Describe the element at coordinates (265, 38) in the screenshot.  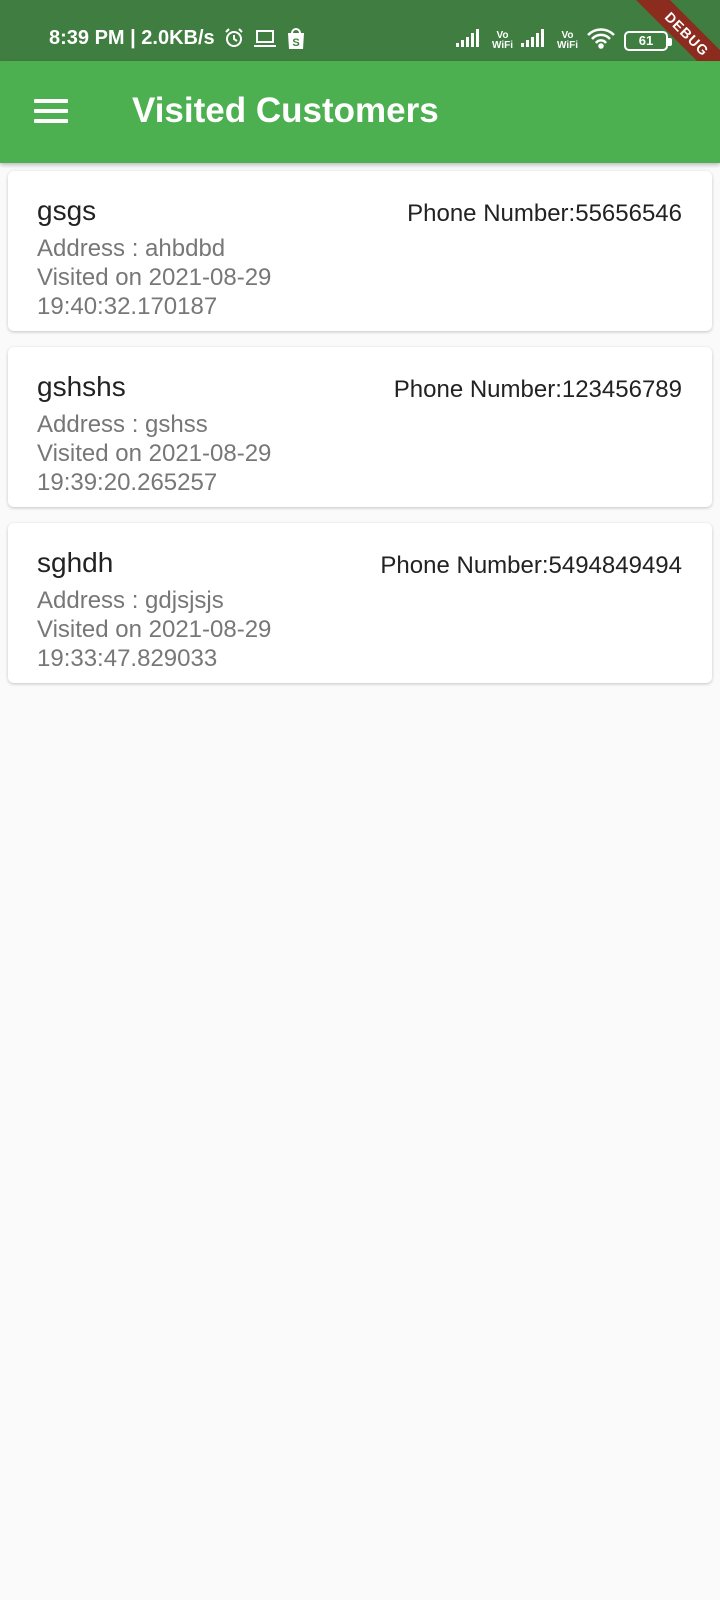
I see `laptop-icon` at that location.